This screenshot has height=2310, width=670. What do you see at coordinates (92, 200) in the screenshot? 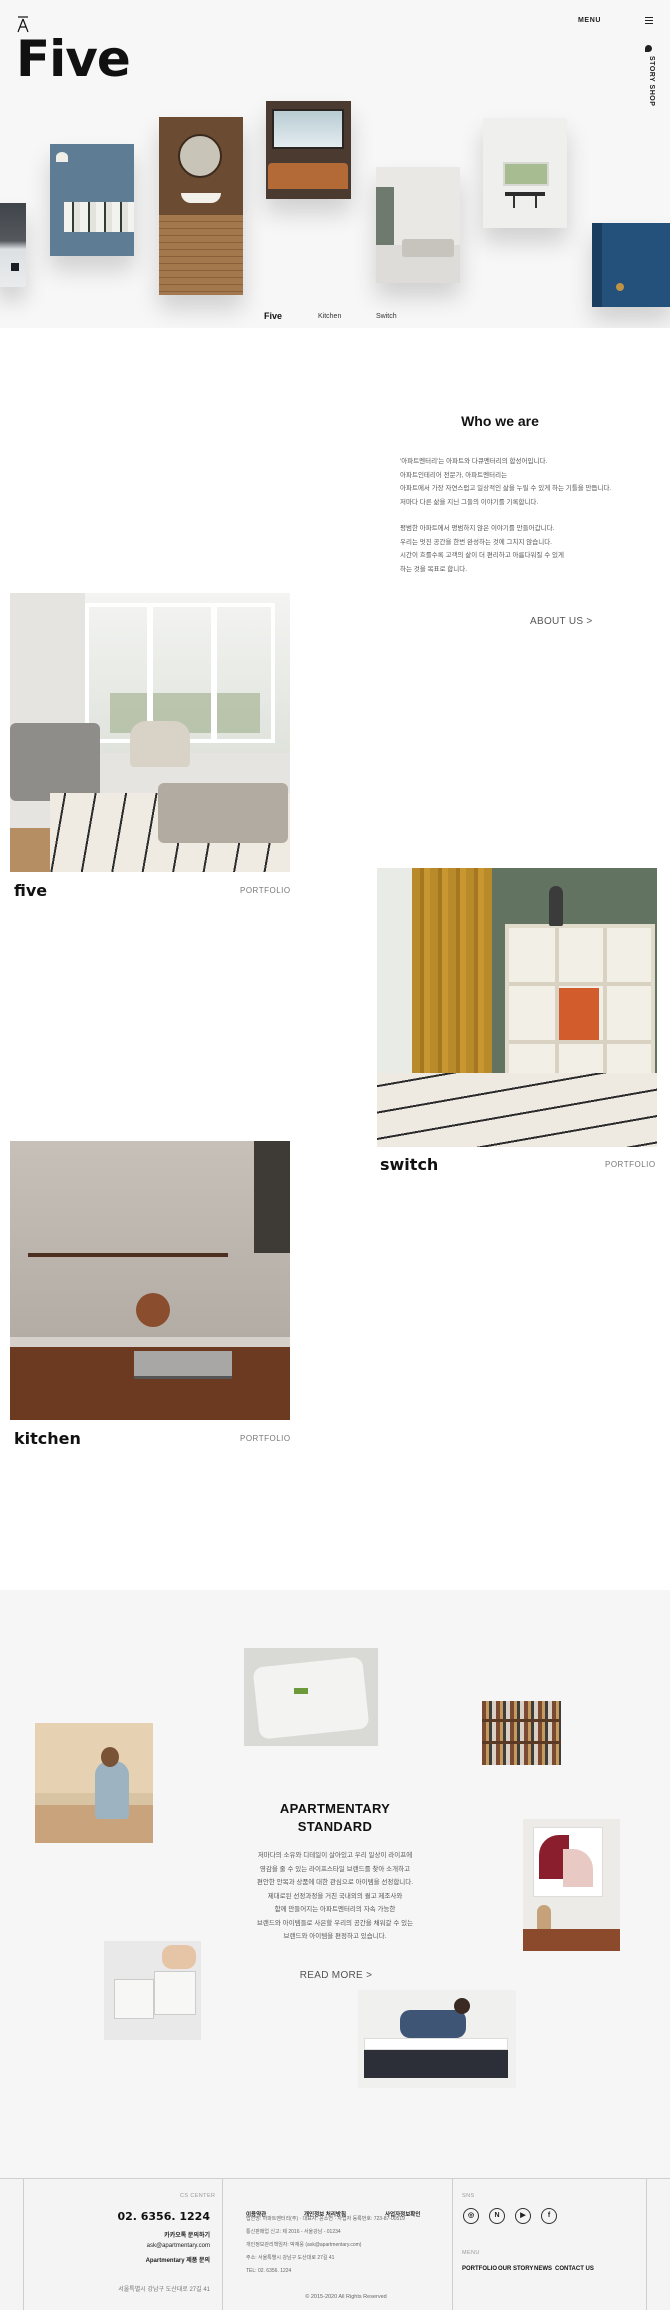
I see `slide-image-bedroom` at bounding box center [92, 200].